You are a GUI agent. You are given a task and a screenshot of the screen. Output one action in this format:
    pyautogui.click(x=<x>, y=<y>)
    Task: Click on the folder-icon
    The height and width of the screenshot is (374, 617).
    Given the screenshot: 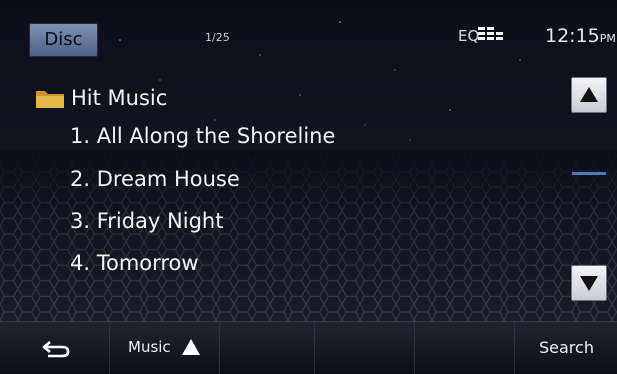 What is the action you would take?
    pyautogui.click(x=50, y=99)
    